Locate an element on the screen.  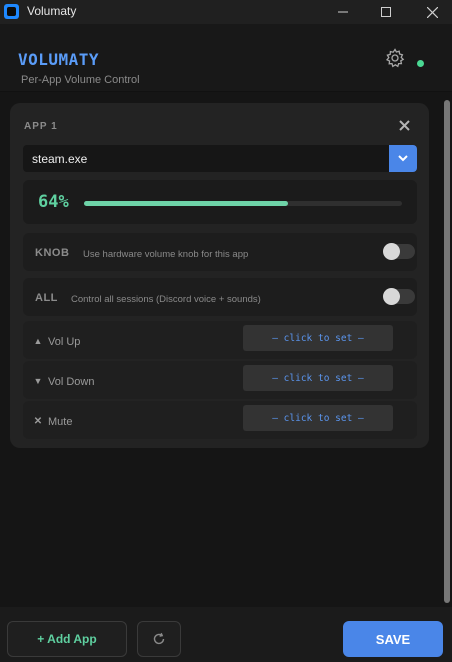
close-window-button is located at coordinates (432, 12).